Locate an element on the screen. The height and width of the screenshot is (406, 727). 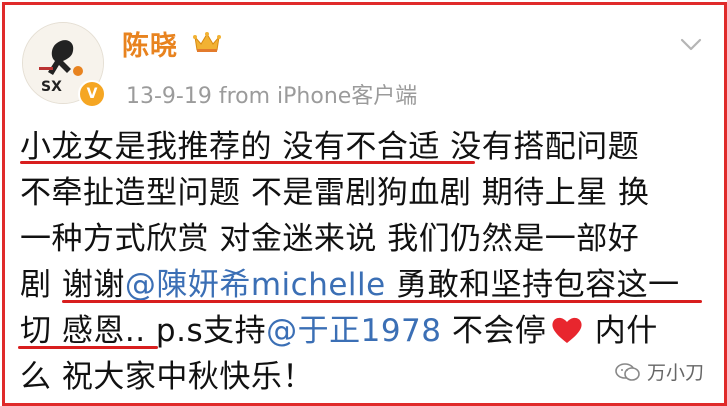
body-line-4-start: 剧 谢谢 is located at coordinates (72, 285).